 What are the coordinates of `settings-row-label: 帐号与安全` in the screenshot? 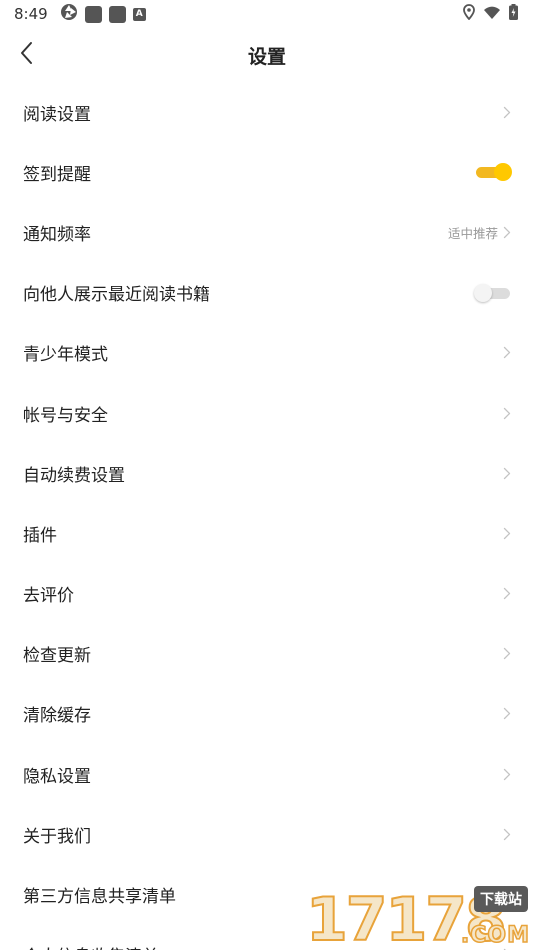 It's located at (65, 415).